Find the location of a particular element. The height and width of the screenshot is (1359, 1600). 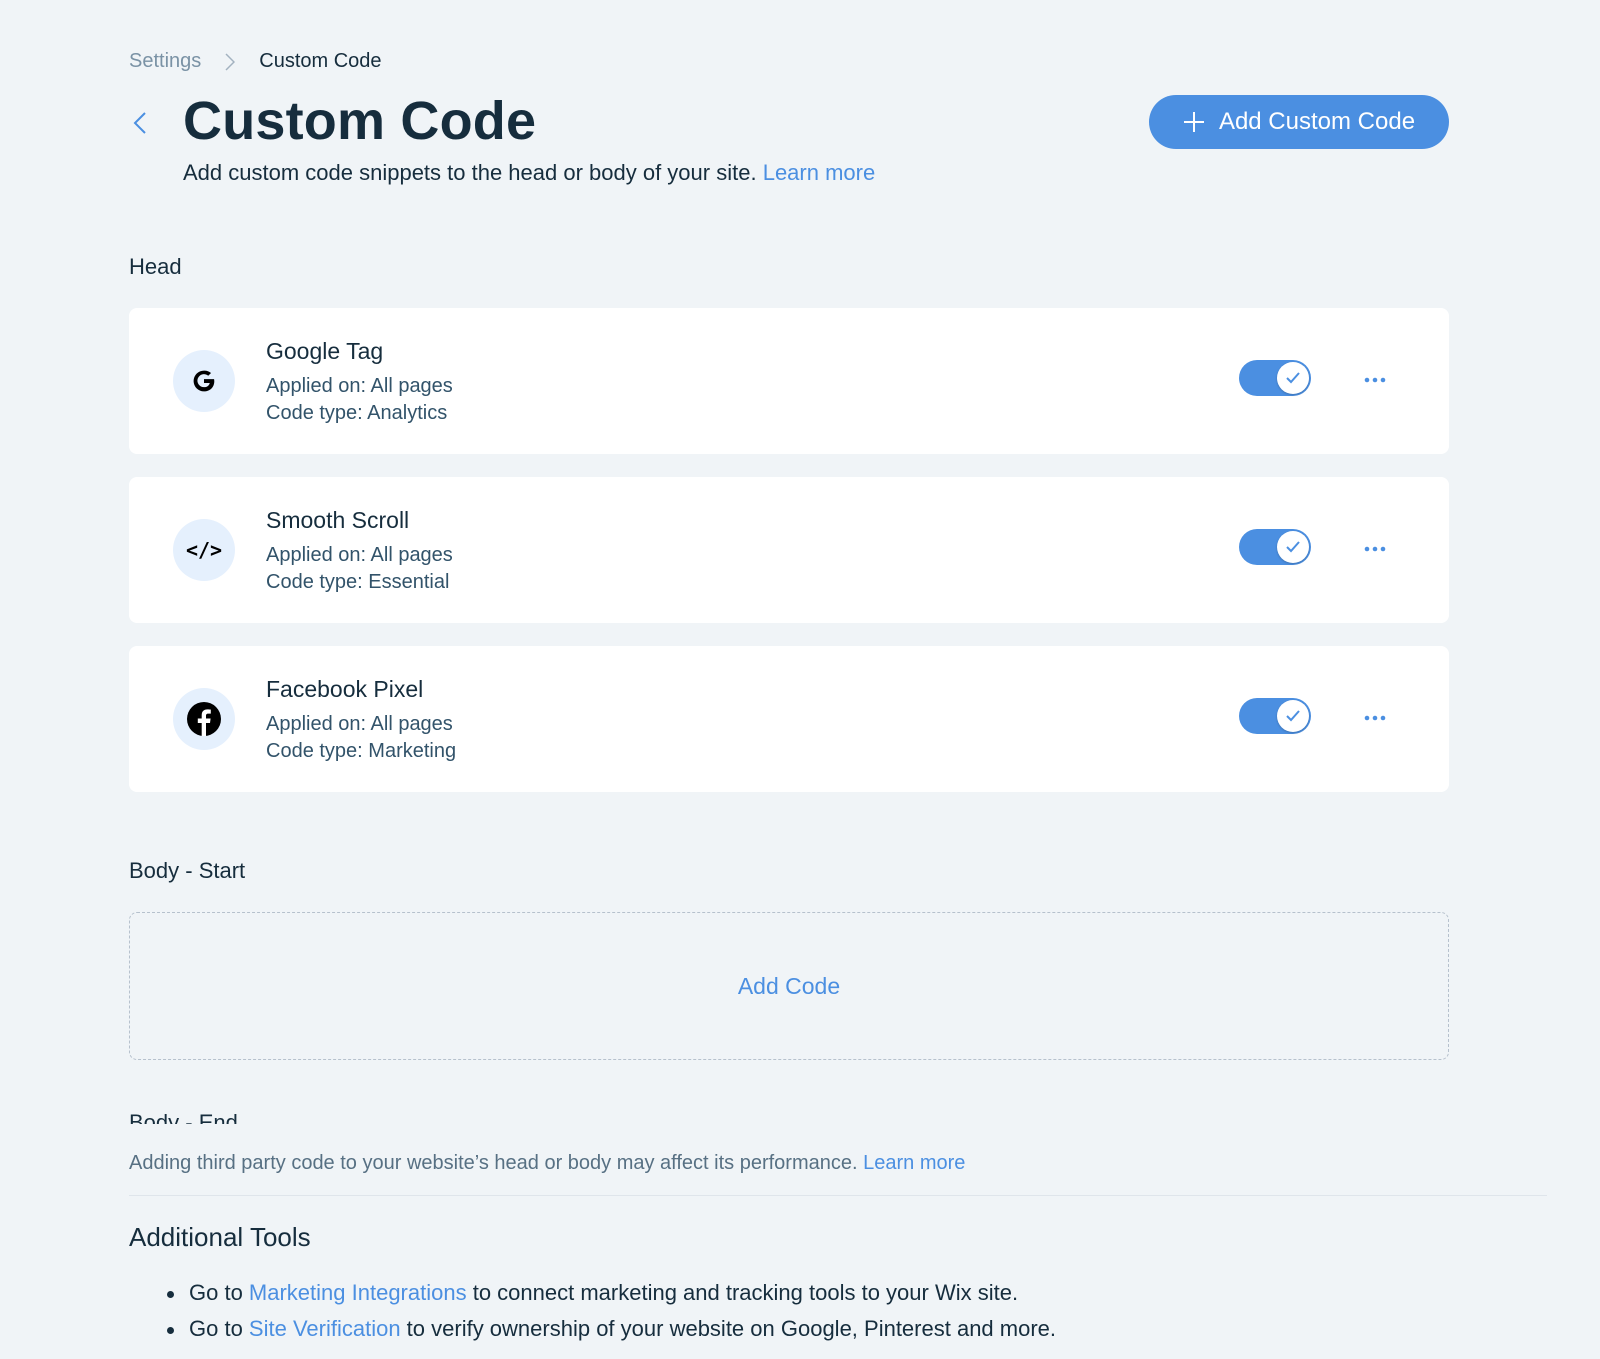

facebook-icon is located at coordinates (204, 719).